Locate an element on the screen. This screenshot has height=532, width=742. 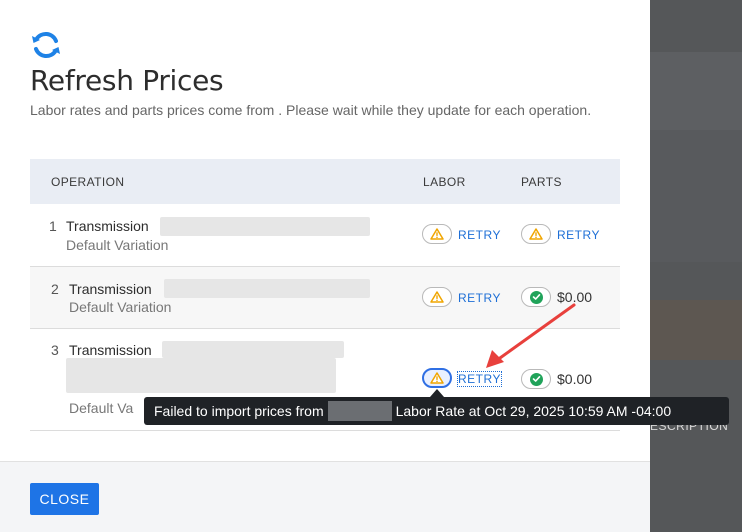
refresh-icon is located at coordinates (46, 45).